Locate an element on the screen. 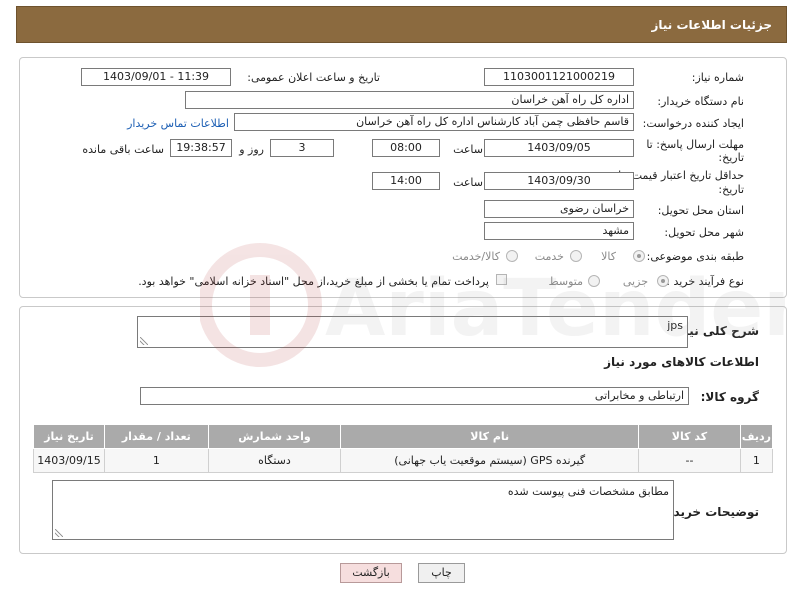  deadline-date-label: تاریخ: is located at coordinates (731, 157).